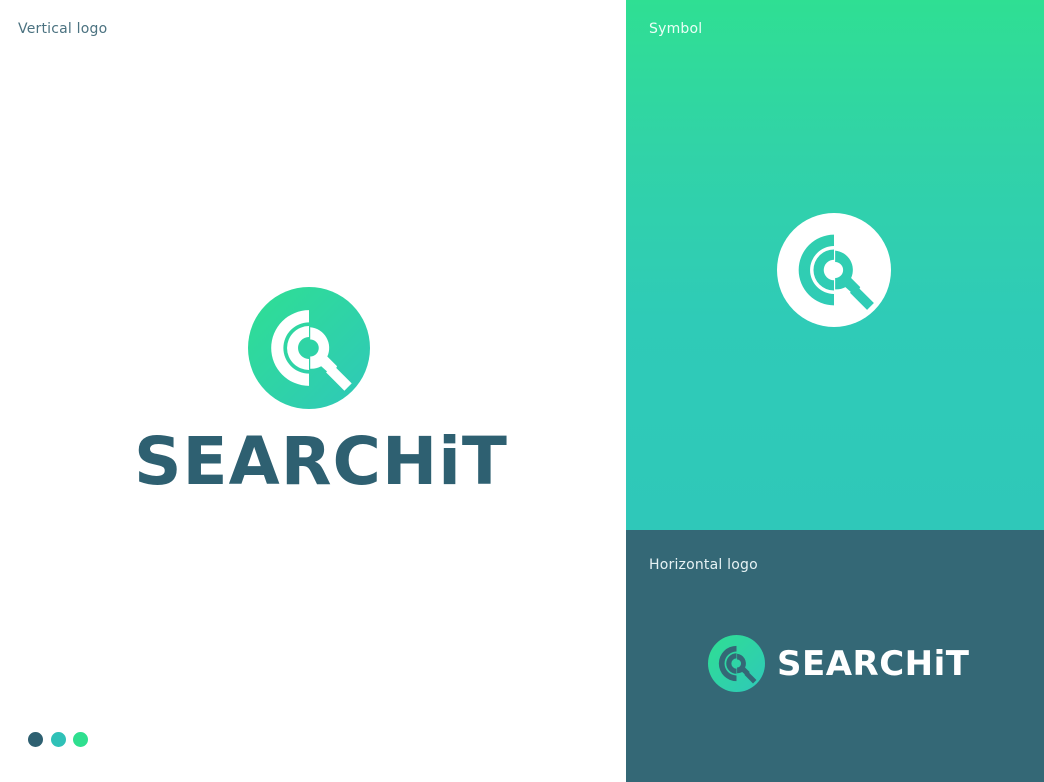 The height and width of the screenshot is (782, 1044). Describe the element at coordinates (35, 739) in the screenshot. I see `swatch-dark-teal` at that location.